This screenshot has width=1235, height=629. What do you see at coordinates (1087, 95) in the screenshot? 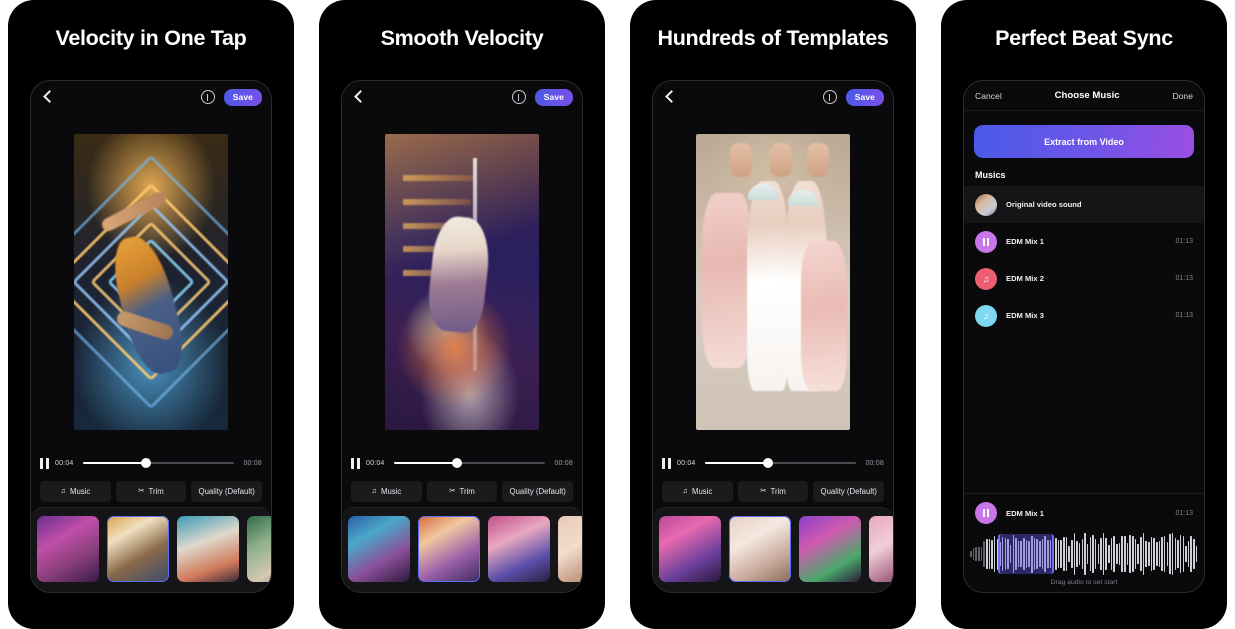
I see `music-screen-title: Choose Music` at bounding box center [1087, 95].